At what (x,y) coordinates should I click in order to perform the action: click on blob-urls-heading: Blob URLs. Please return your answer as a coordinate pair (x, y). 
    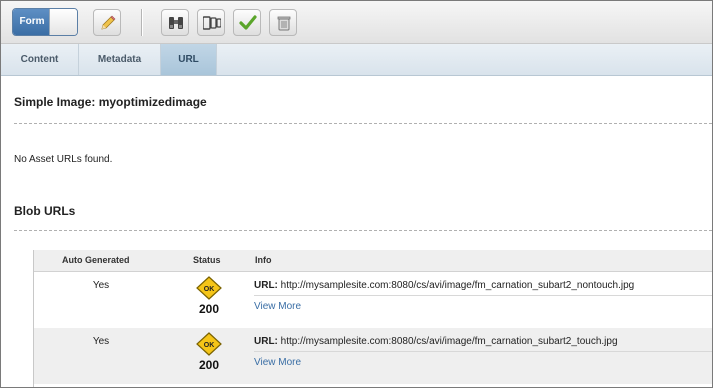
    Looking at the image, I should click on (45, 211).